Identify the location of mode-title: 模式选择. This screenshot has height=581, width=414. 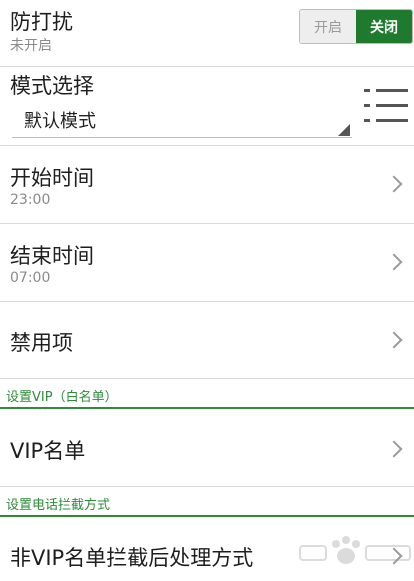
(52, 86).